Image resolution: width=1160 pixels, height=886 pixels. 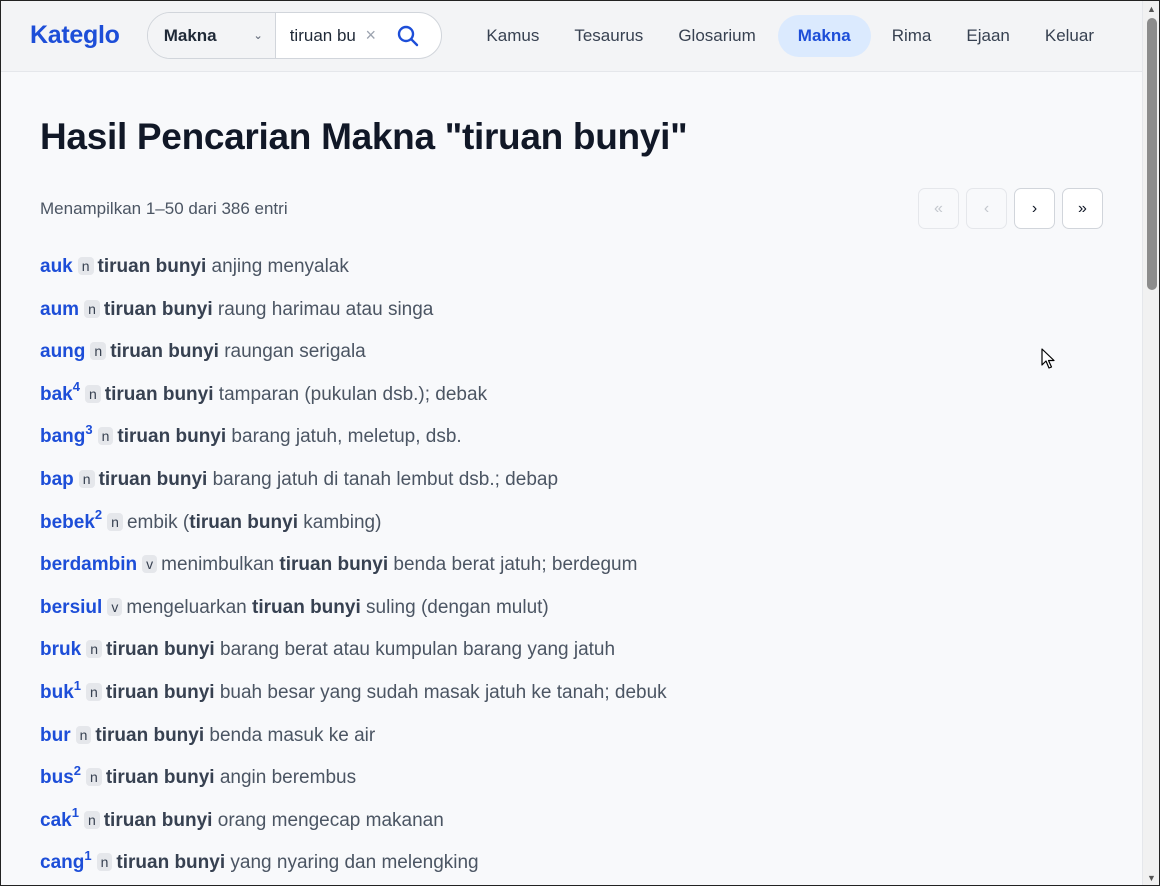 I want to click on entry-word-link: cang1, so click(x=66, y=861).